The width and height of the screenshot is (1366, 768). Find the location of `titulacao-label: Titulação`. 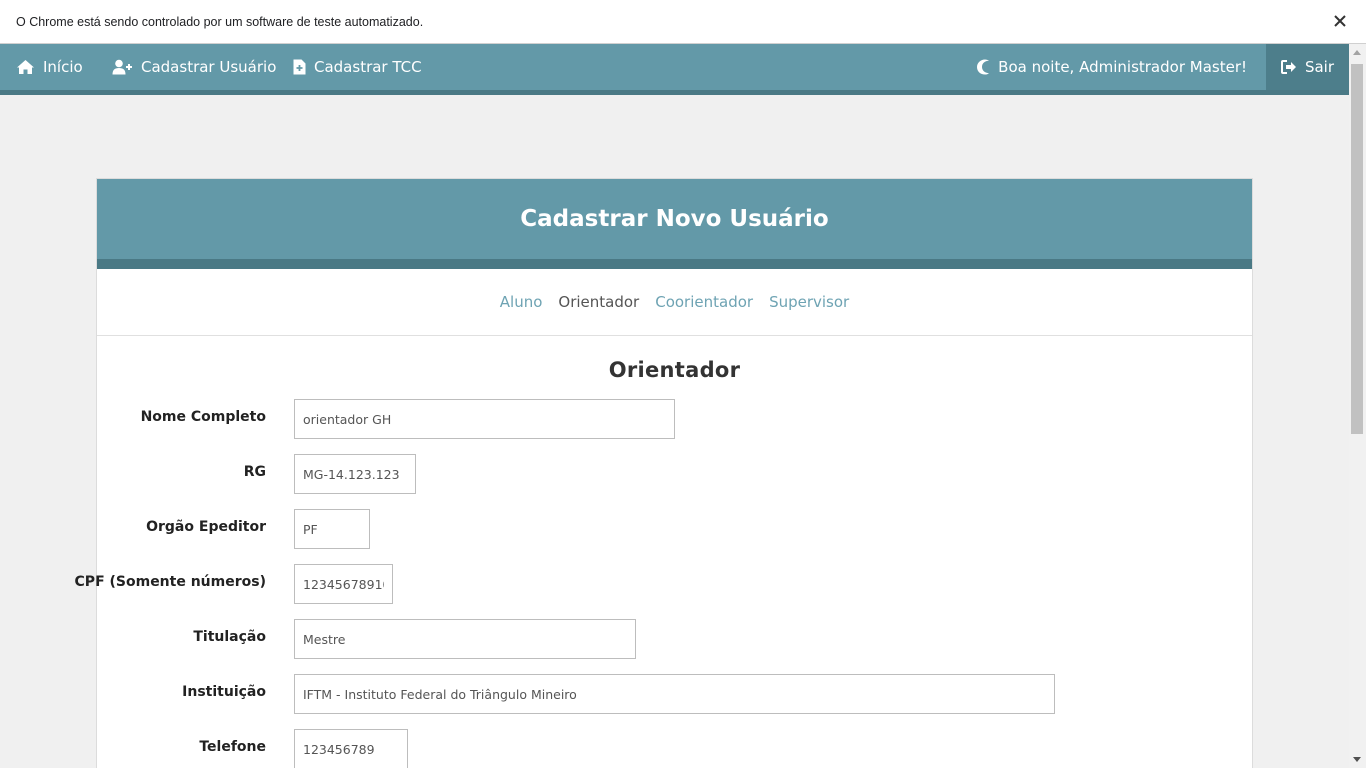

titulacao-label: Titulação is located at coordinates (229, 637).